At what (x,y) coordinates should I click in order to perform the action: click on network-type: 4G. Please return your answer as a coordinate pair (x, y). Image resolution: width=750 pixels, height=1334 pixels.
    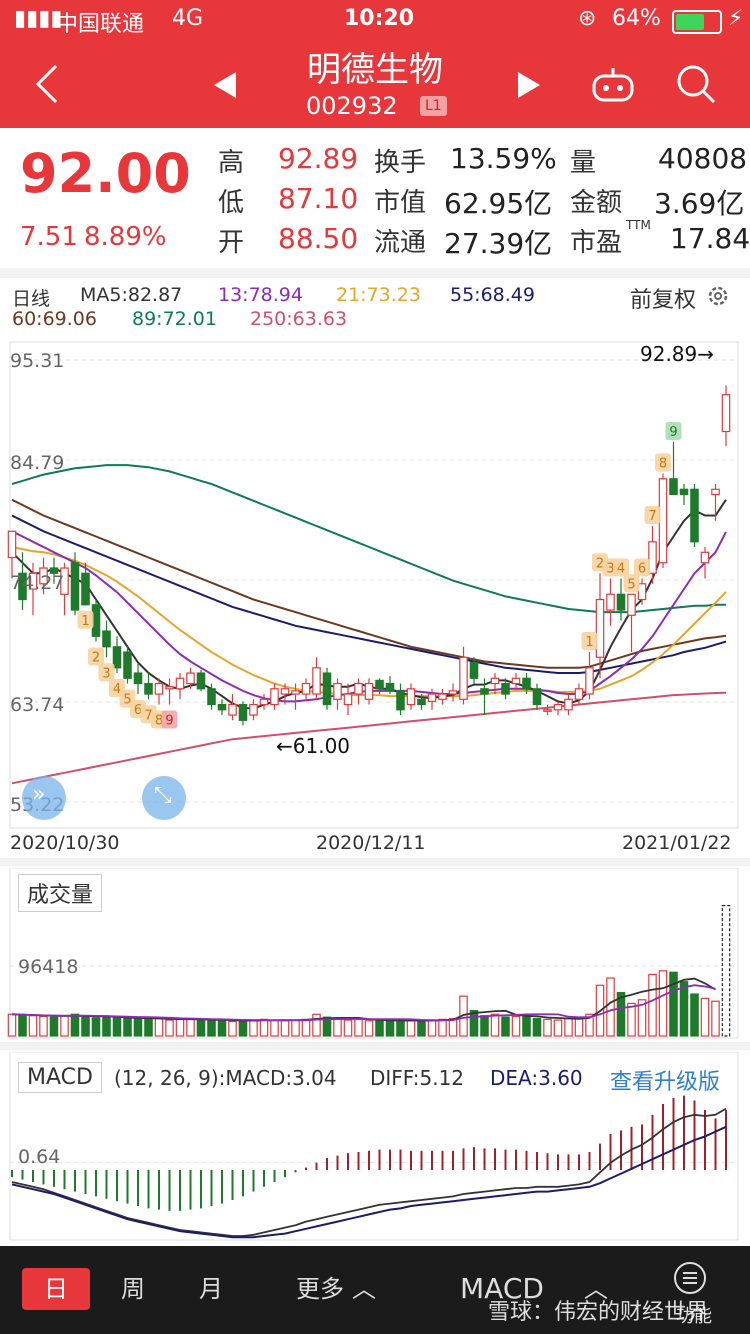
    Looking at the image, I should click on (188, 18).